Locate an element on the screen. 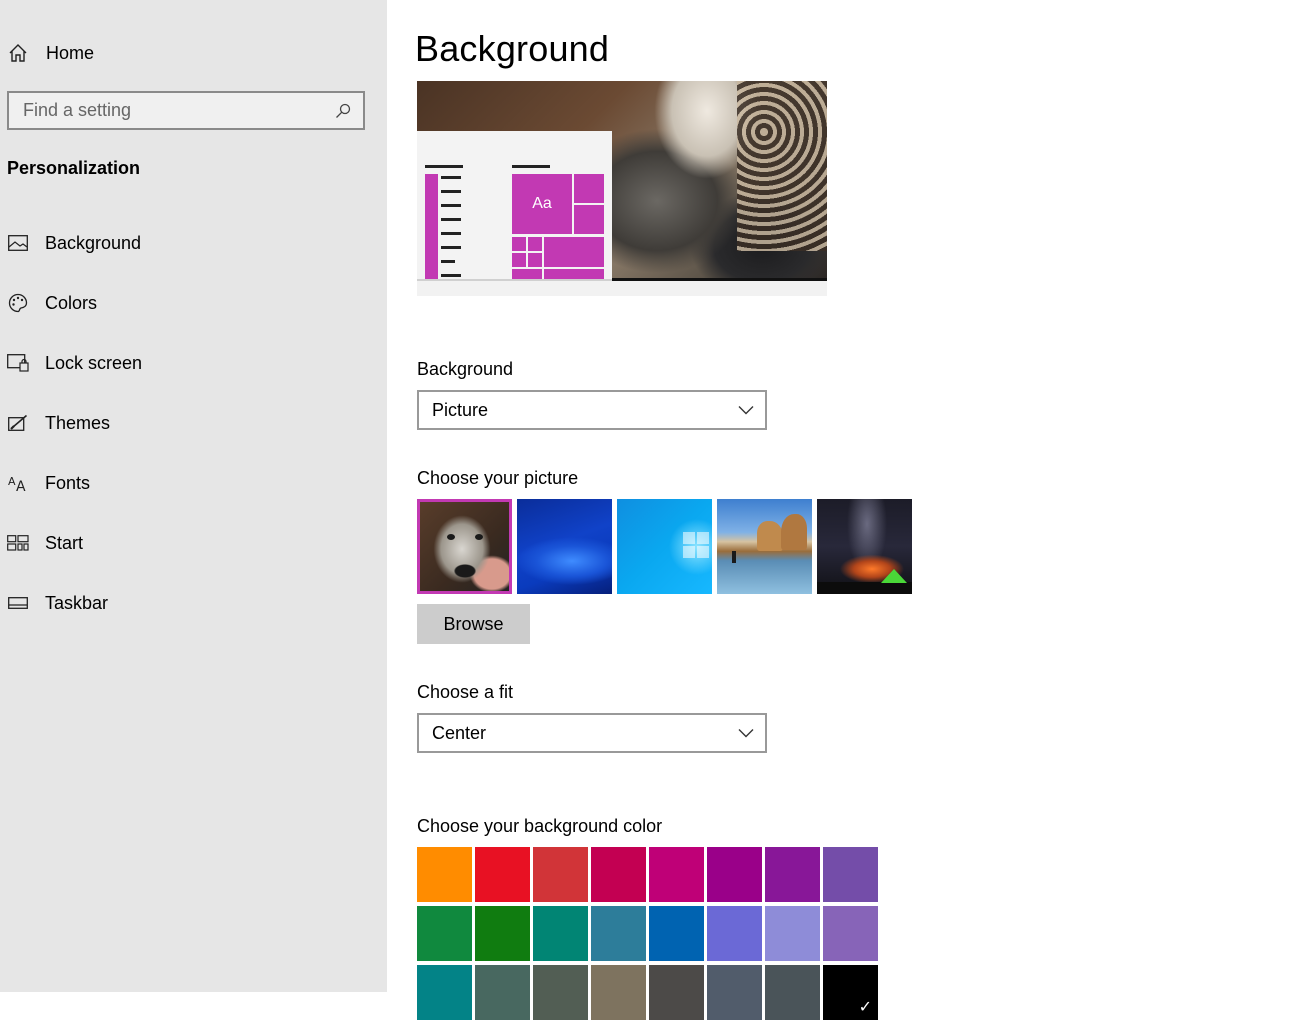  background-type-value: Picture is located at coordinates (460, 409).